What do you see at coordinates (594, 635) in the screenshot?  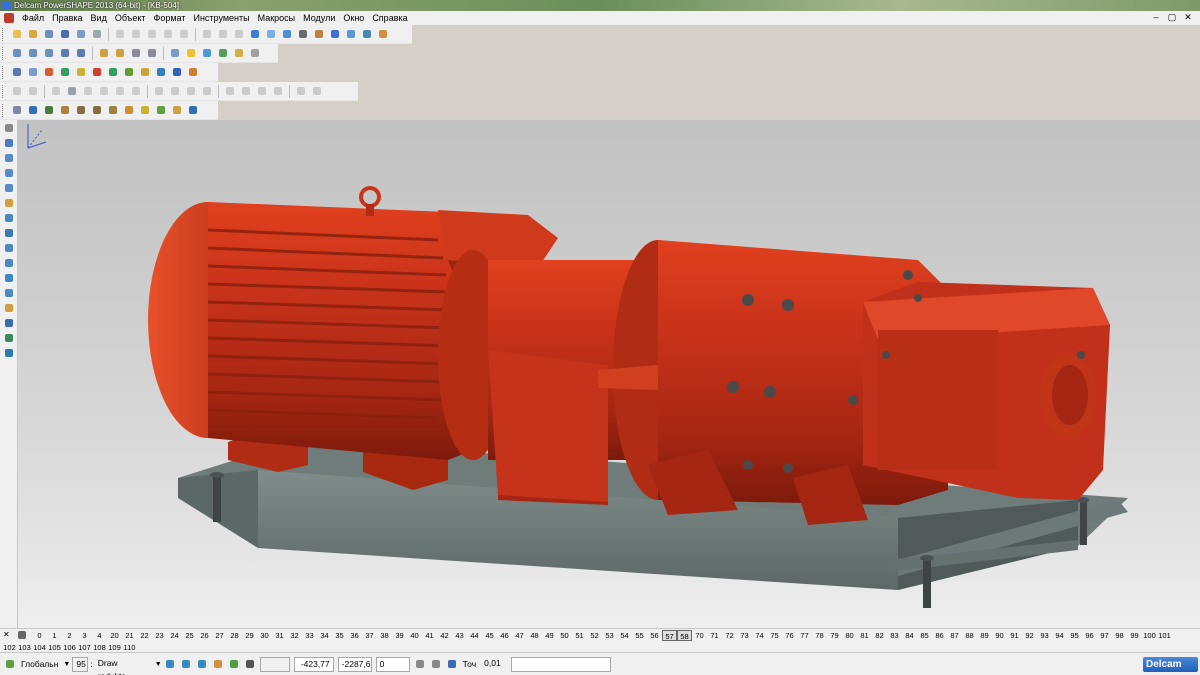 I see `level-button: 52` at bounding box center [594, 635].